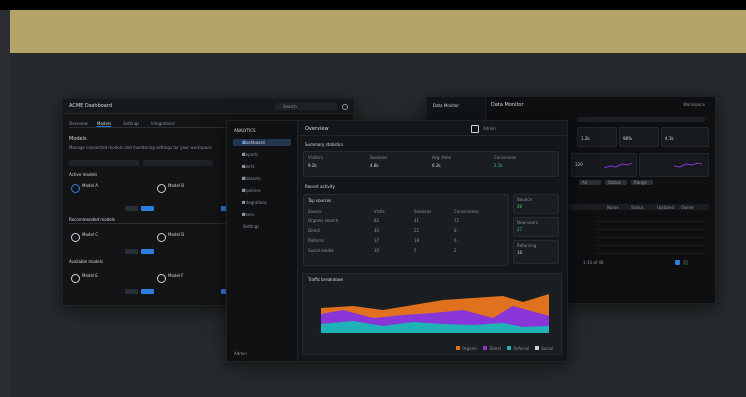 The height and width of the screenshot is (397, 746). I want to click on group-heading-recommended: Recommended models, so click(92, 219).